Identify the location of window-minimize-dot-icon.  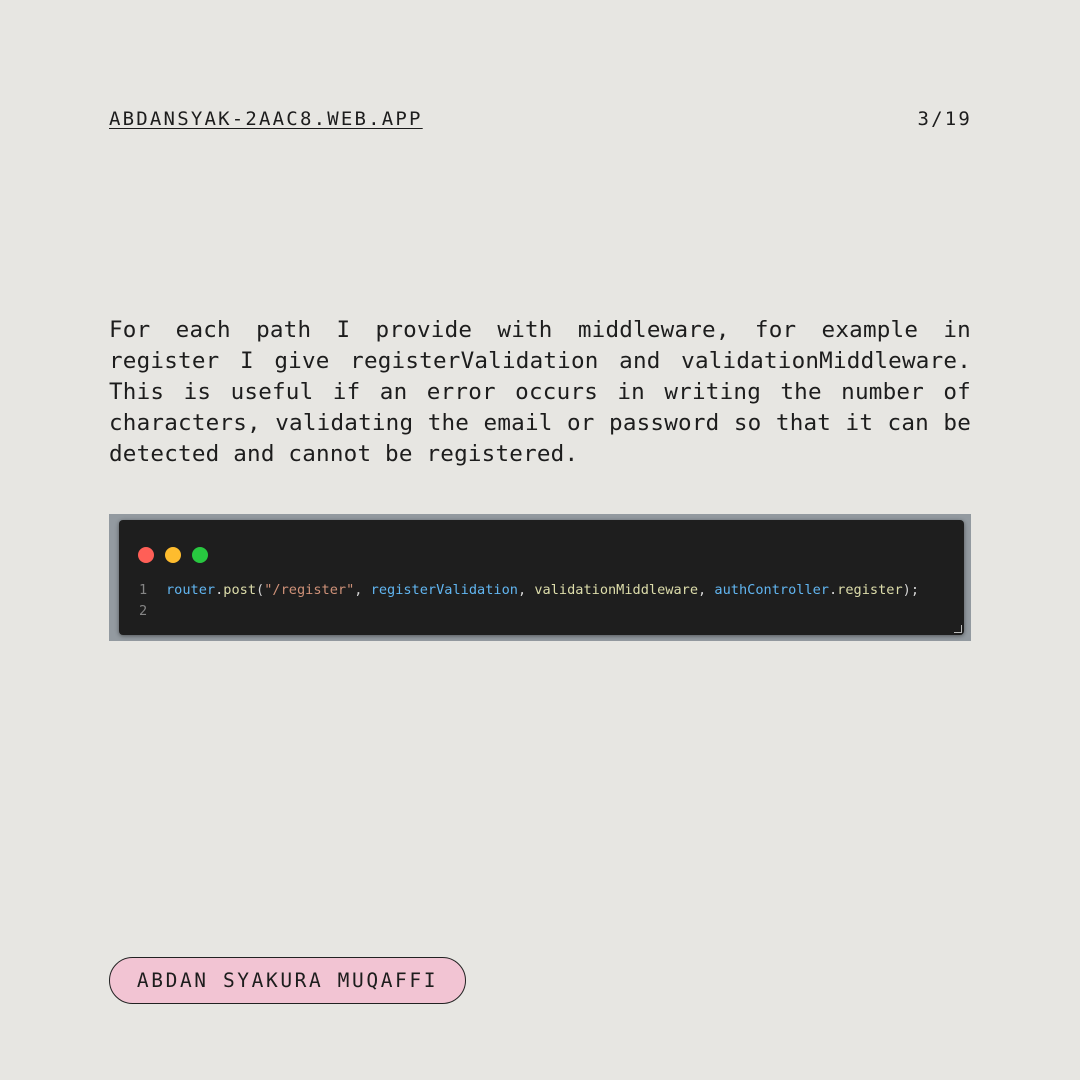
(173, 555).